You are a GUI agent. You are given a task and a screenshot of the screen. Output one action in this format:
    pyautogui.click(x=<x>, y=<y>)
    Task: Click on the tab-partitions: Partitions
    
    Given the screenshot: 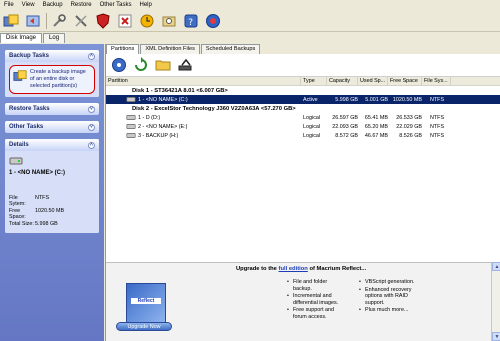 What is the action you would take?
    pyautogui.click(x=123, y=49)
    